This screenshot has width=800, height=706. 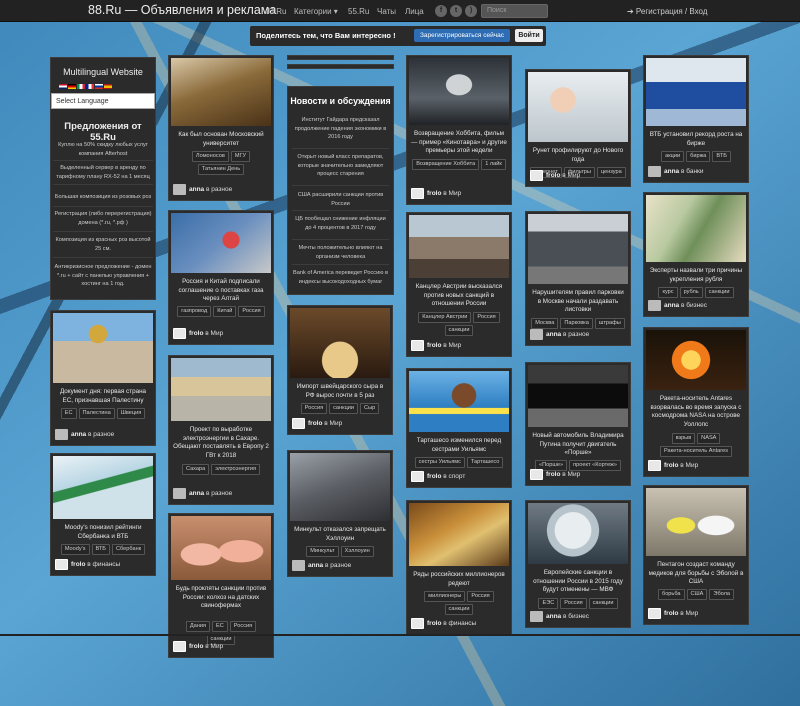 What do you see at coordinates (370, 408) in the screenshot?
I see `post-tag: Сыр` at bounding box center [370, 408].